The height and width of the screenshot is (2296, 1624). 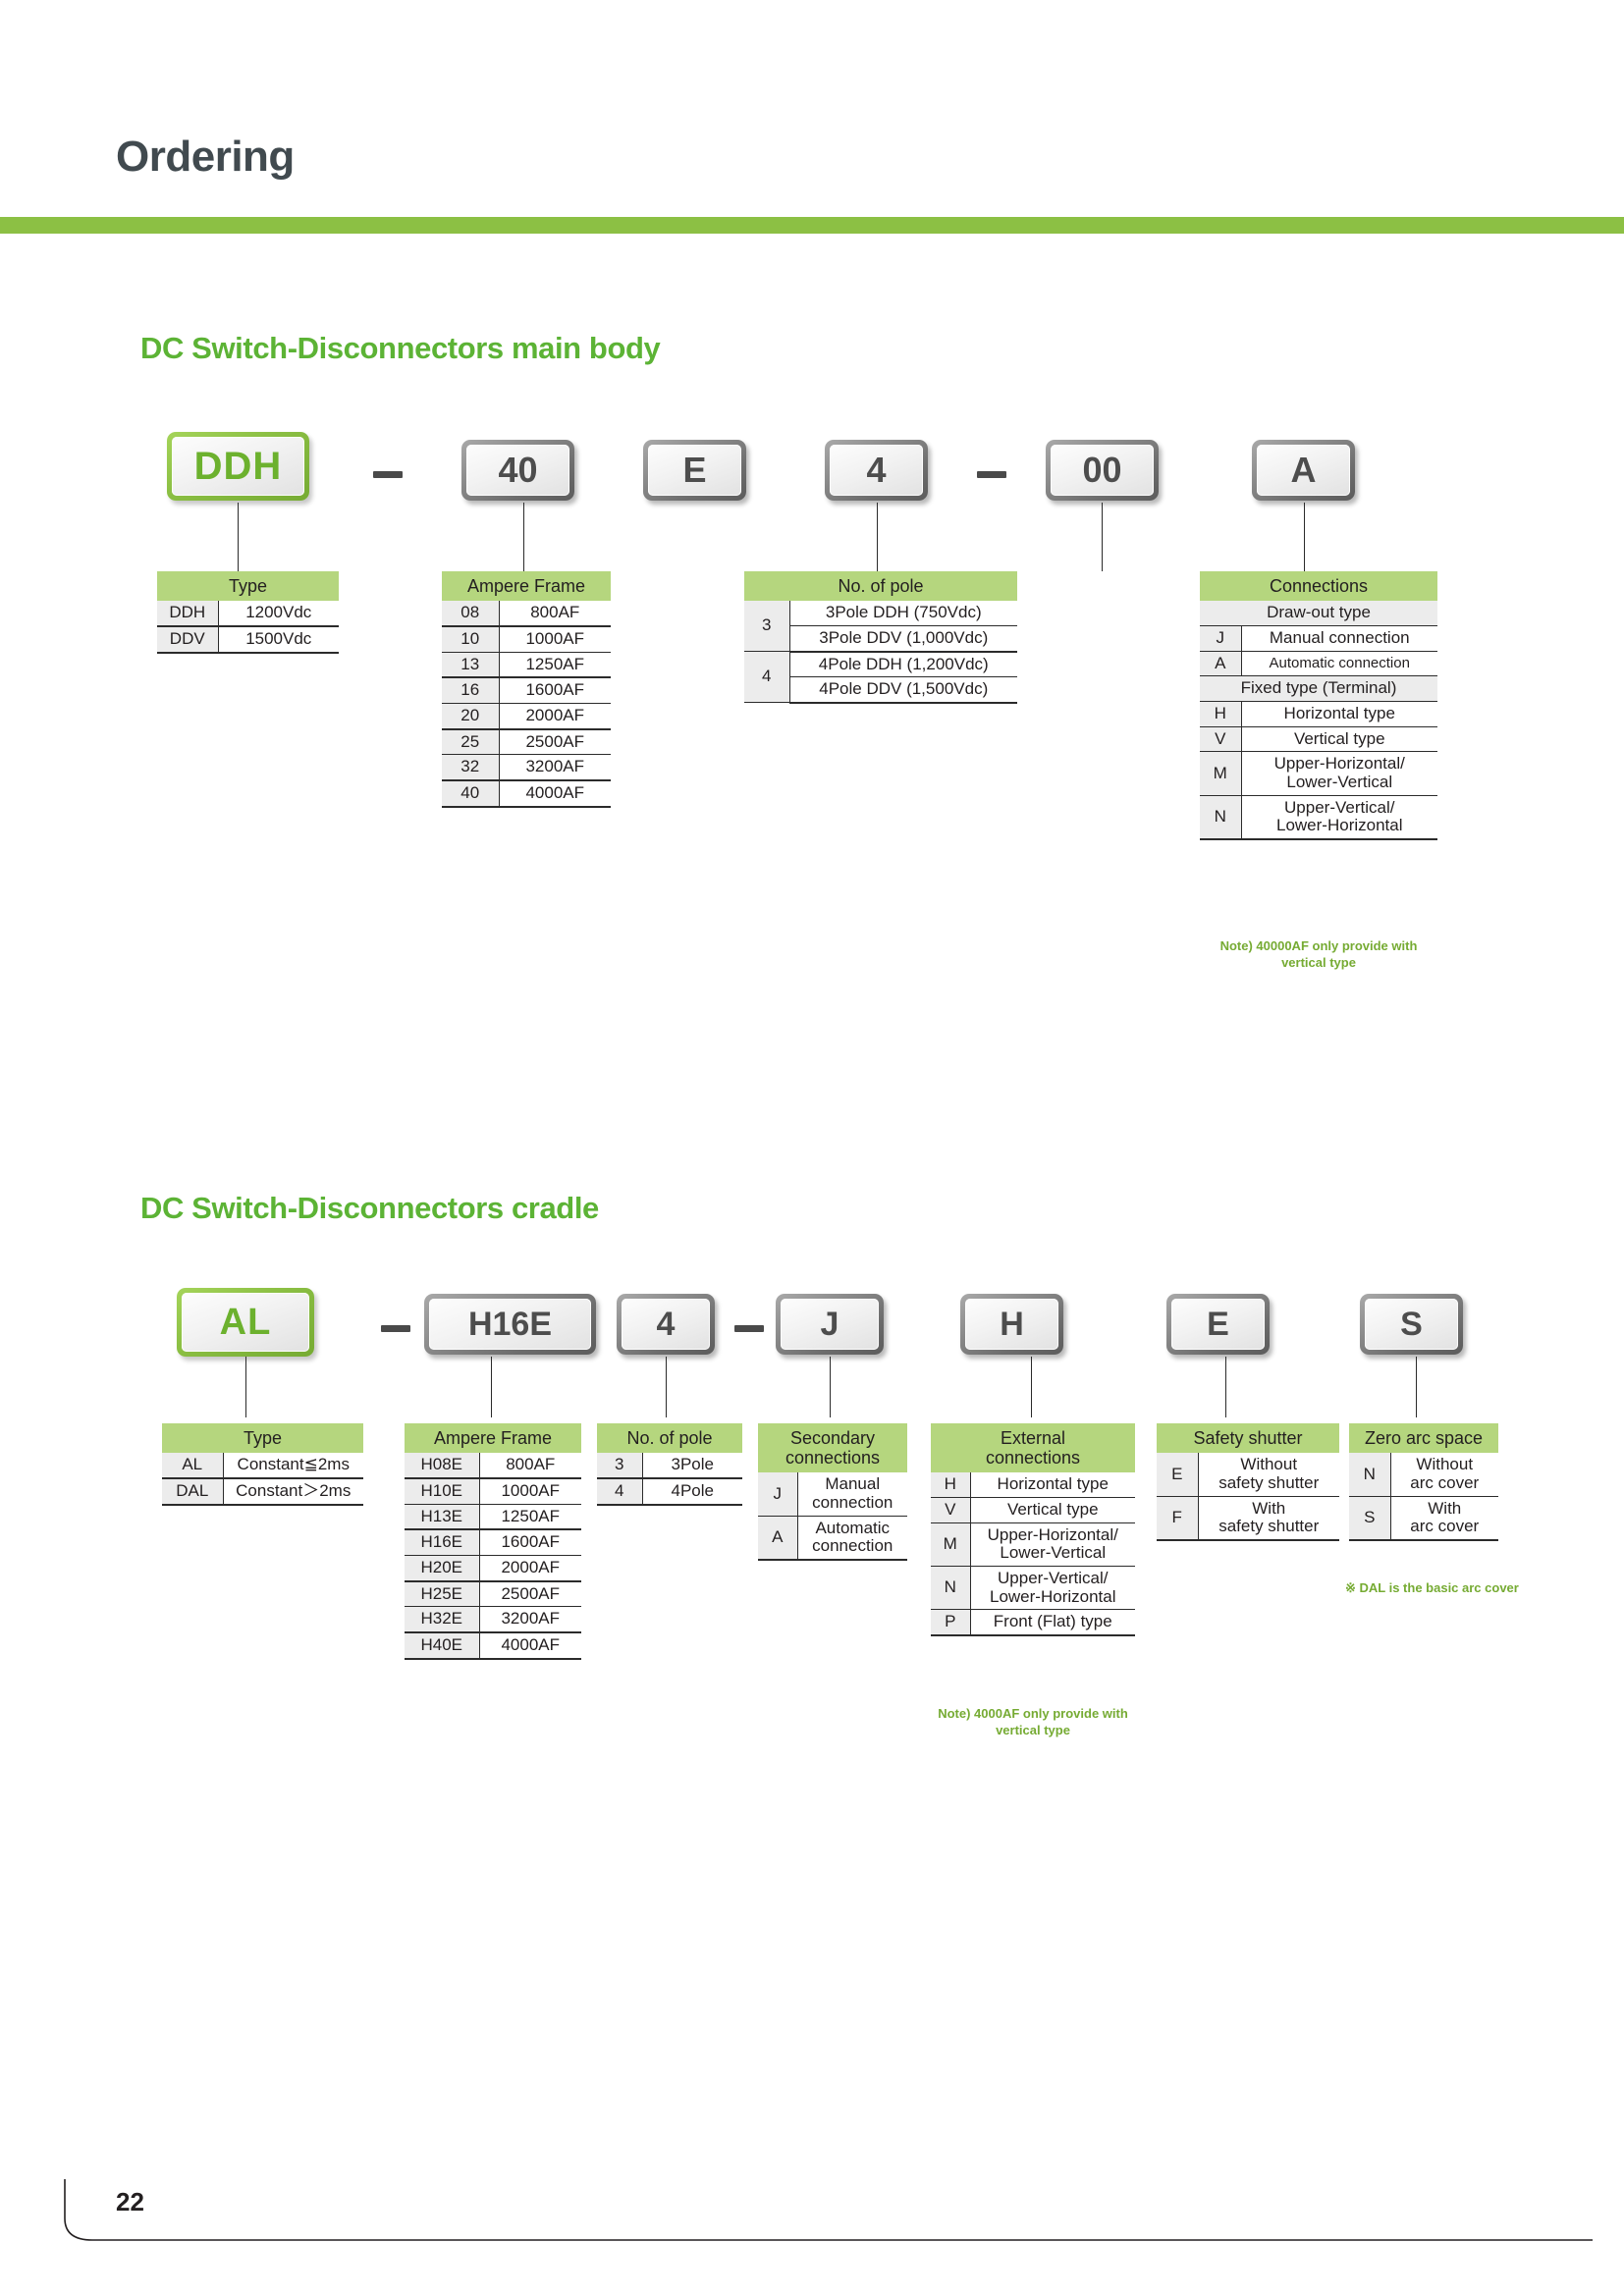 I want to click on table-row: H08E 800AF, so click(x=493, y=1466).